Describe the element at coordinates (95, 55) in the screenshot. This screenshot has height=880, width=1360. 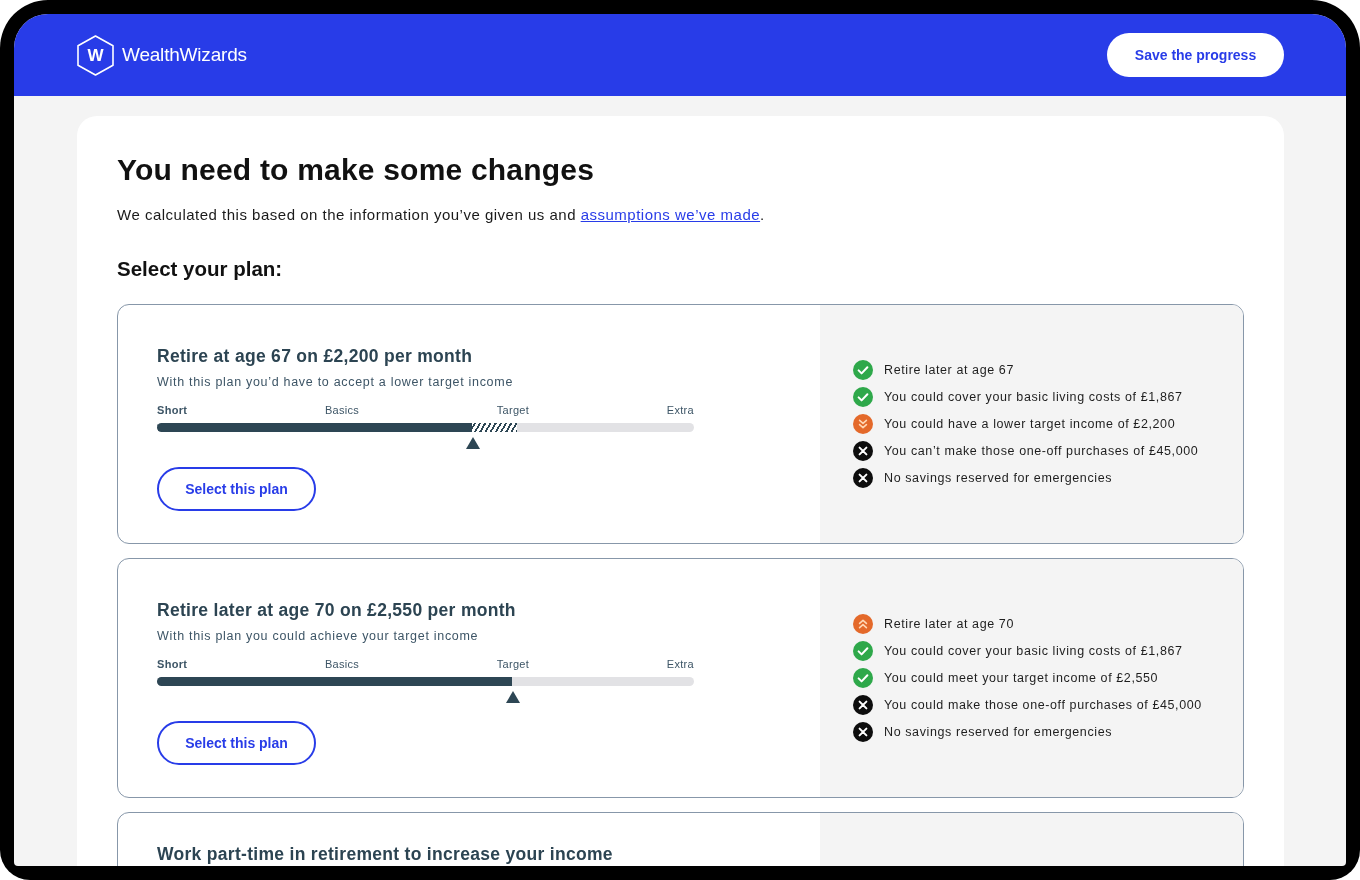
I see `logo-mark: W` at that location.